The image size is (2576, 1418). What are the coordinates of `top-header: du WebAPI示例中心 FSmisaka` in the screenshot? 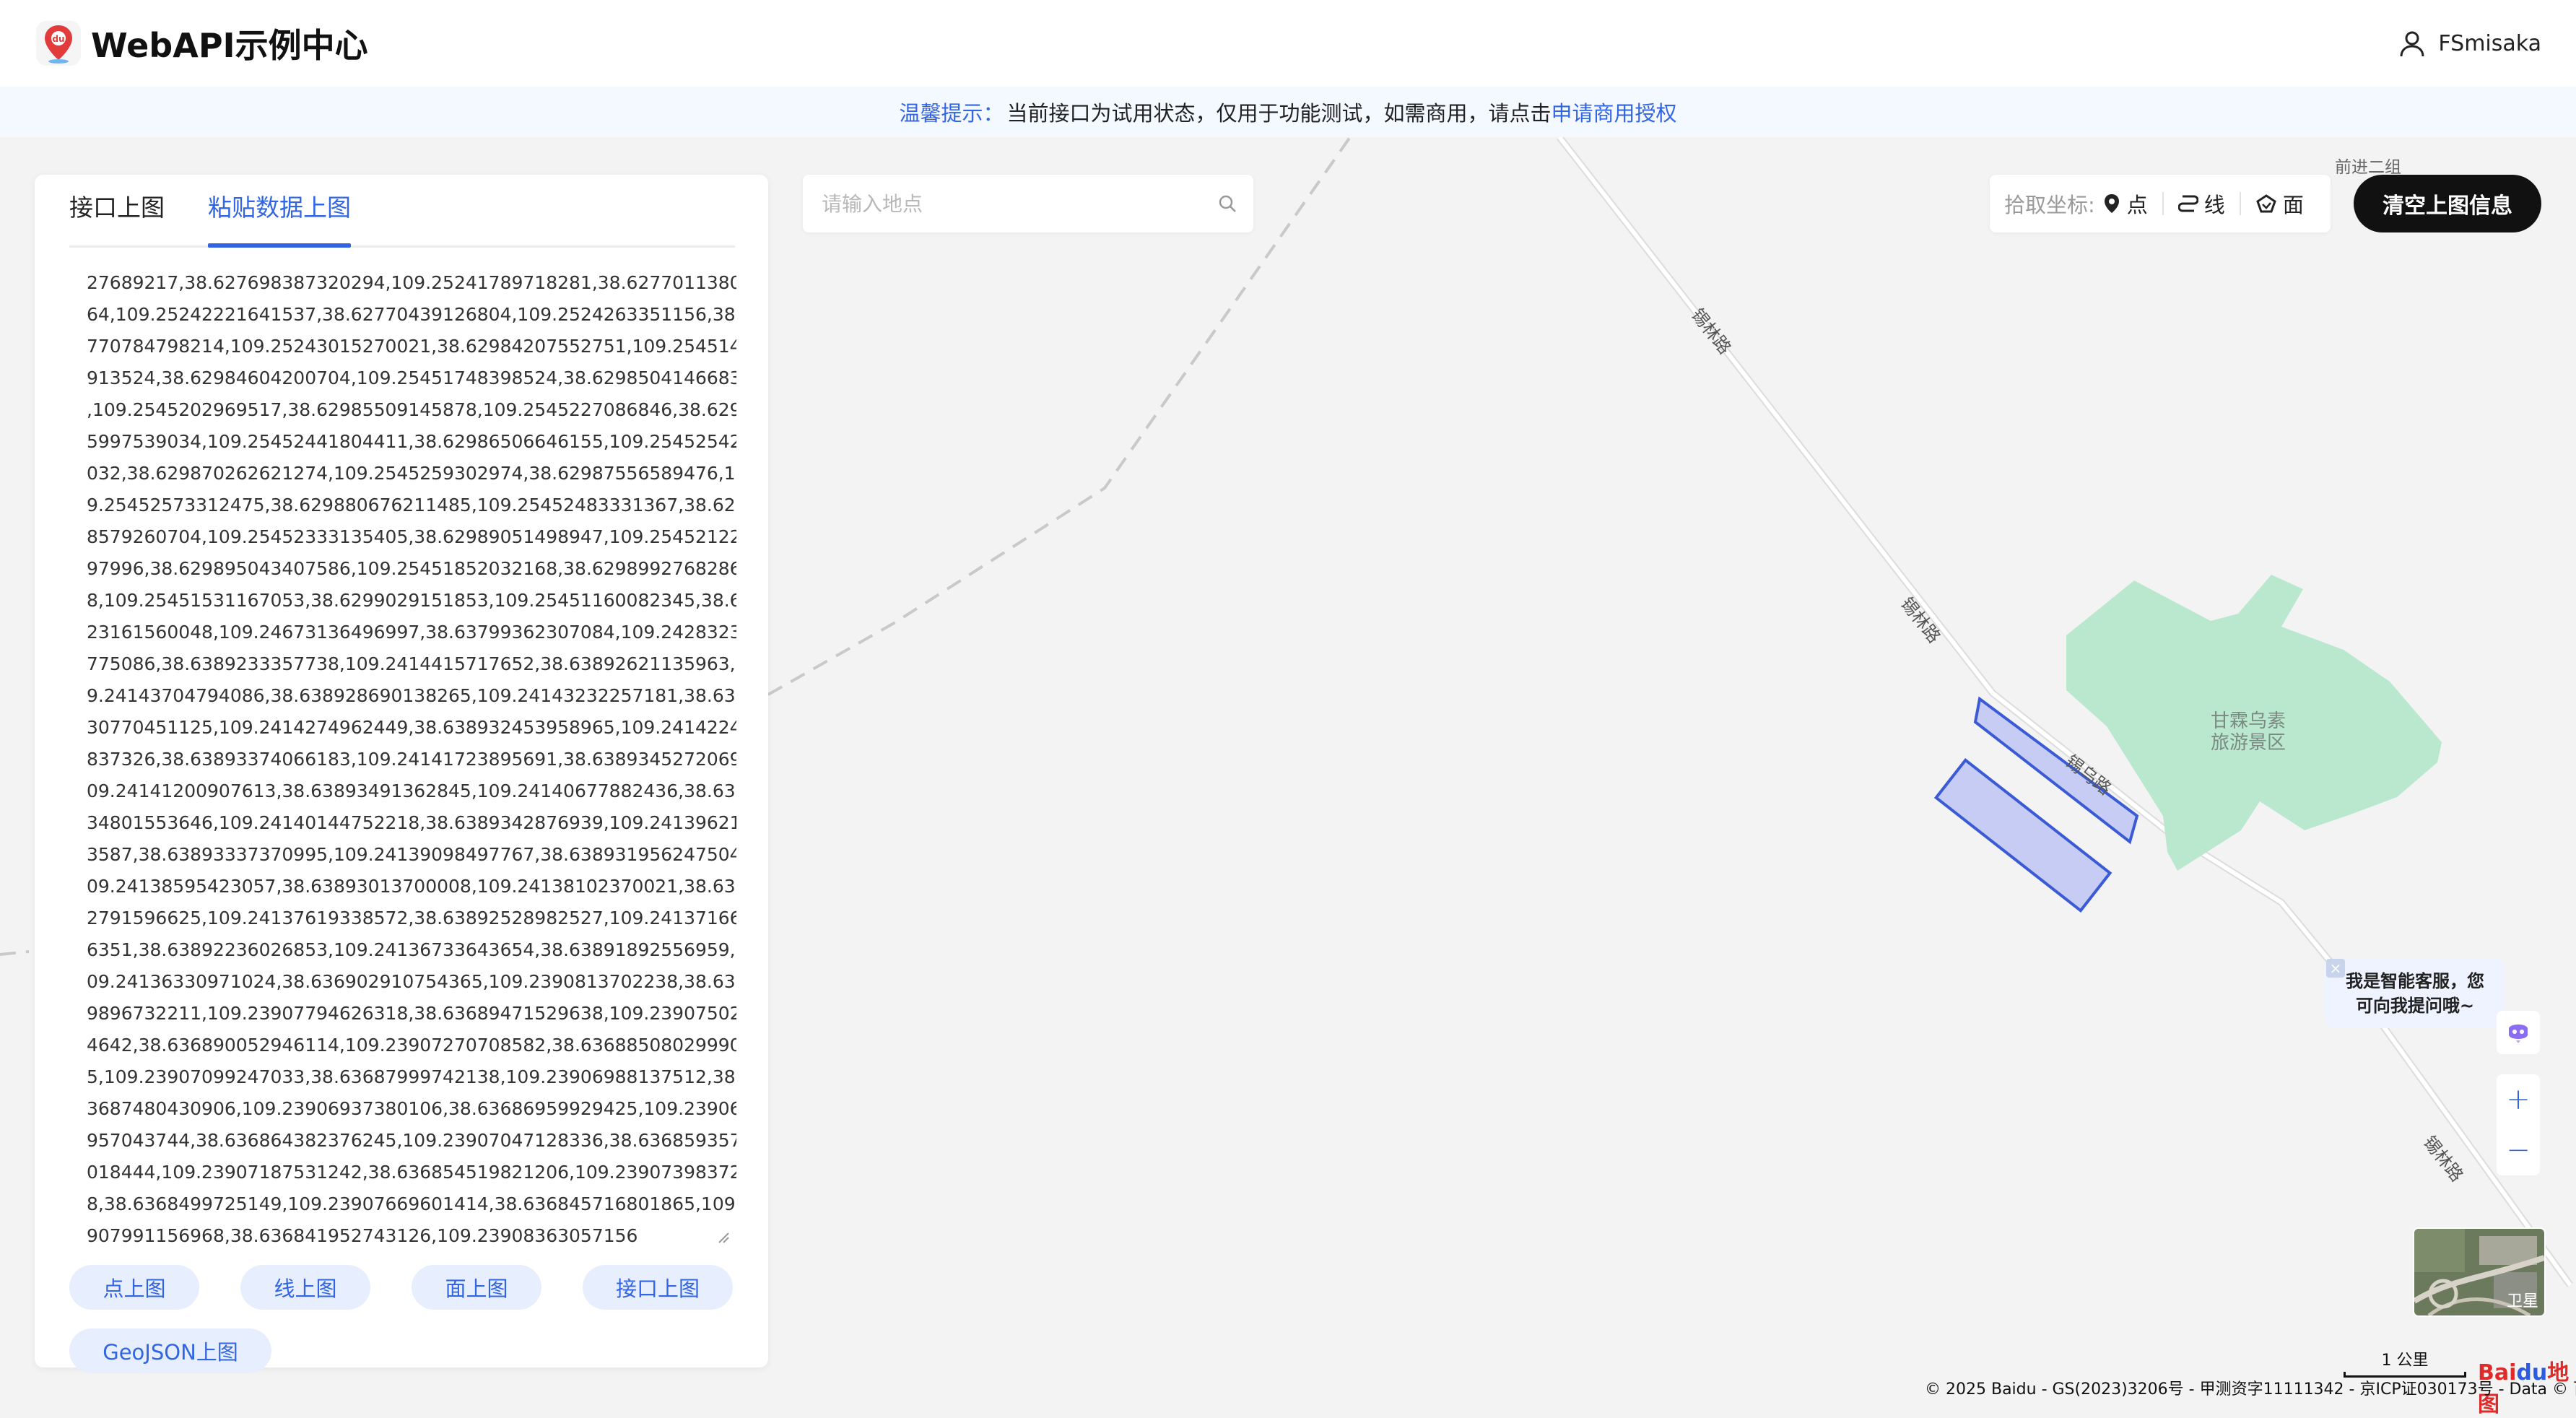 It's located at (1288, 43).